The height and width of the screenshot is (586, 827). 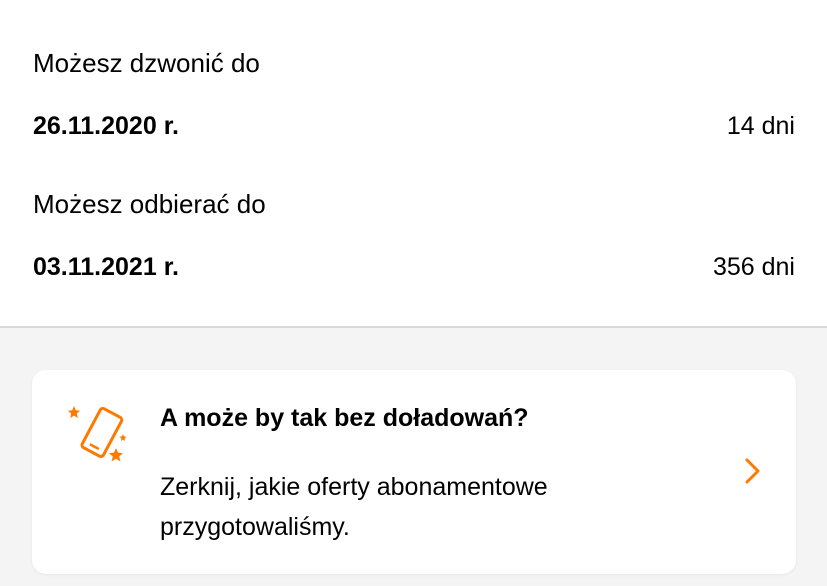 What do you see at coordinates (106, 126) in the screenshot?
I see `call-until-date: 26.11.2020 r.` at bounding box center [106, 126].